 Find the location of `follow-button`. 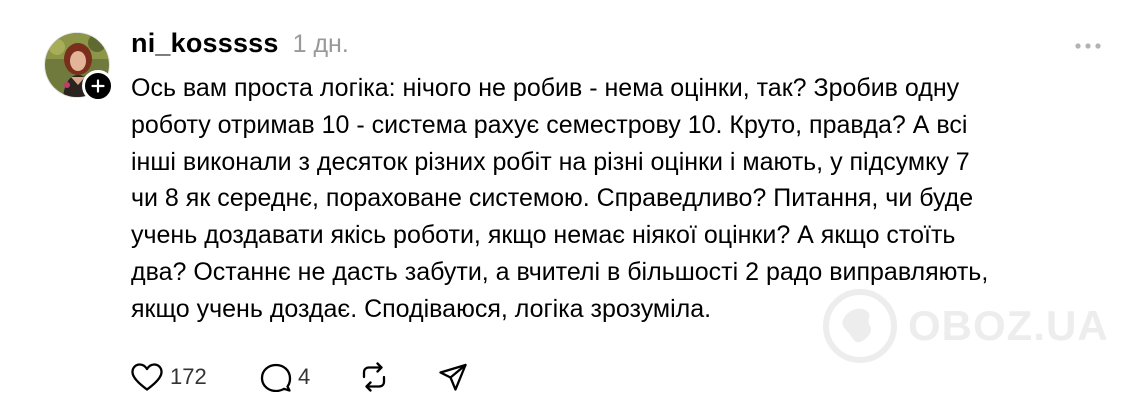

follow-button is located at coordinates (98, 86).